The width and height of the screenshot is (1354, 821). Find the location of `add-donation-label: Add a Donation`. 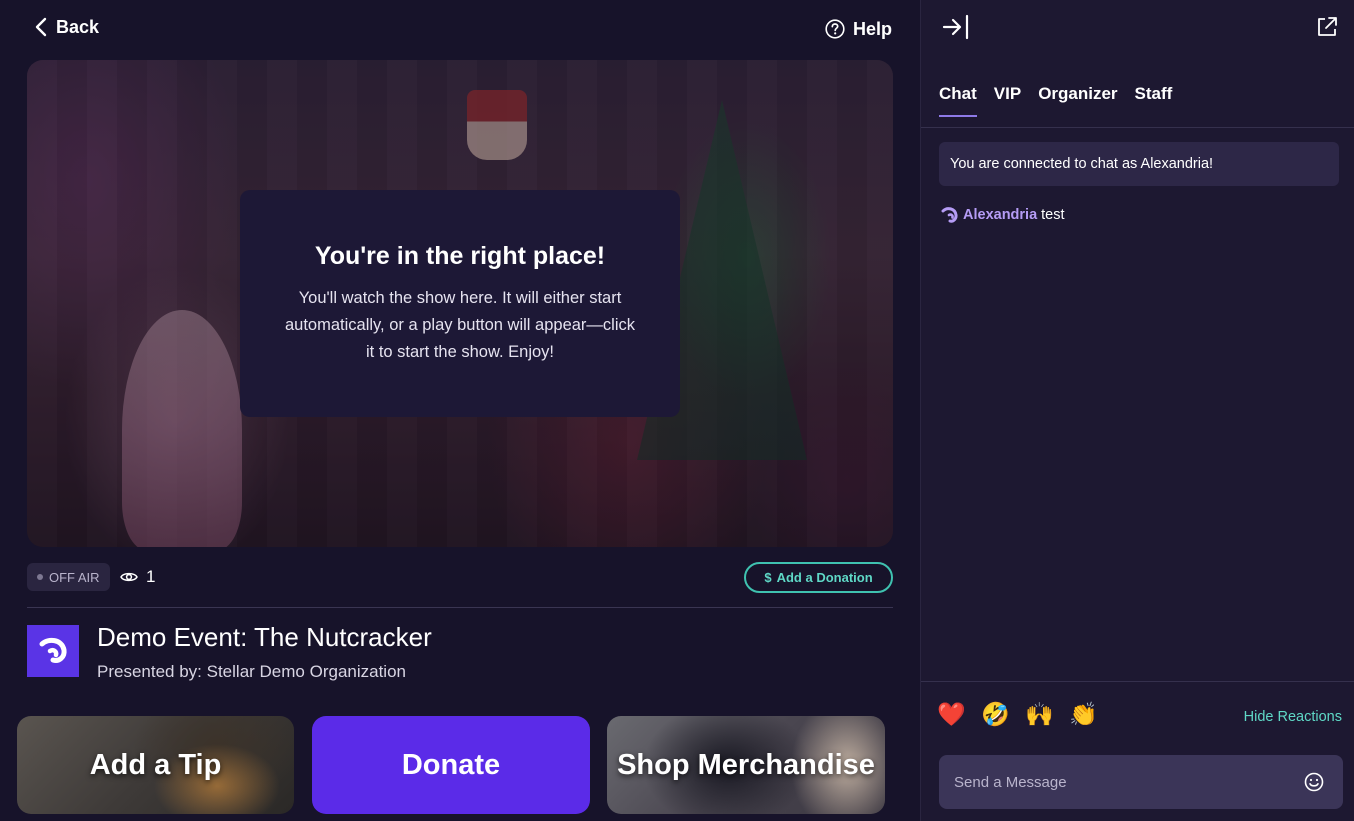

add-donation-label: Add a Donation is located at coordinates (824, 577).